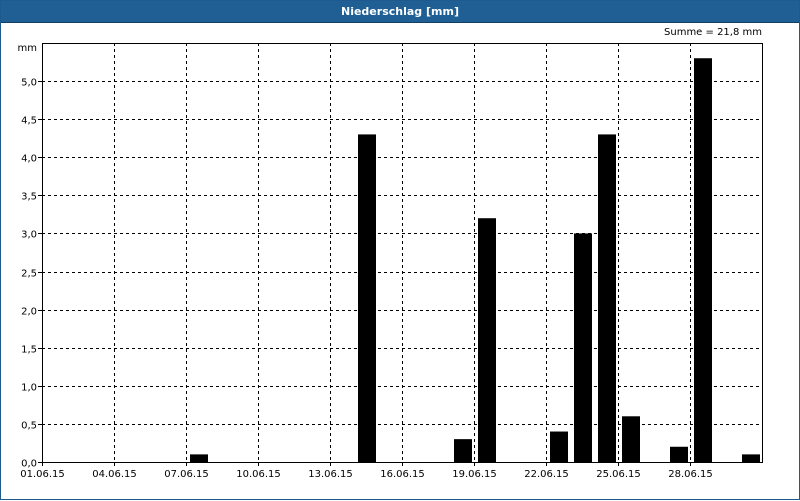 The image size is (800, 501). What do you see at coordinates (690, 474) in the screenshot?
I see `x-tick-label: 28.06.15` at bounding box center [690, 474].